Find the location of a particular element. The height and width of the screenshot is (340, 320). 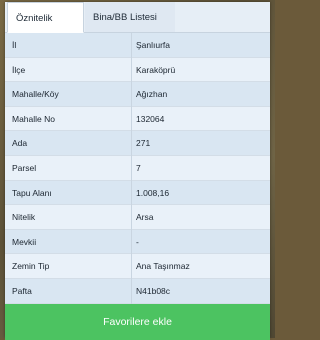

table-row: Pafta N41b08c is located at coordinates (137, 291).